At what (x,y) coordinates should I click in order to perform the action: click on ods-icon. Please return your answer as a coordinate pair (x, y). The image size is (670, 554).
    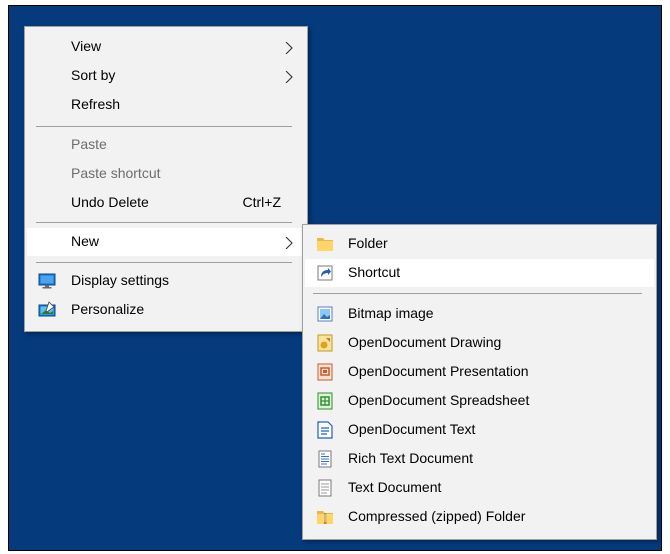
    Looking at the image, I should click on (325, 401).